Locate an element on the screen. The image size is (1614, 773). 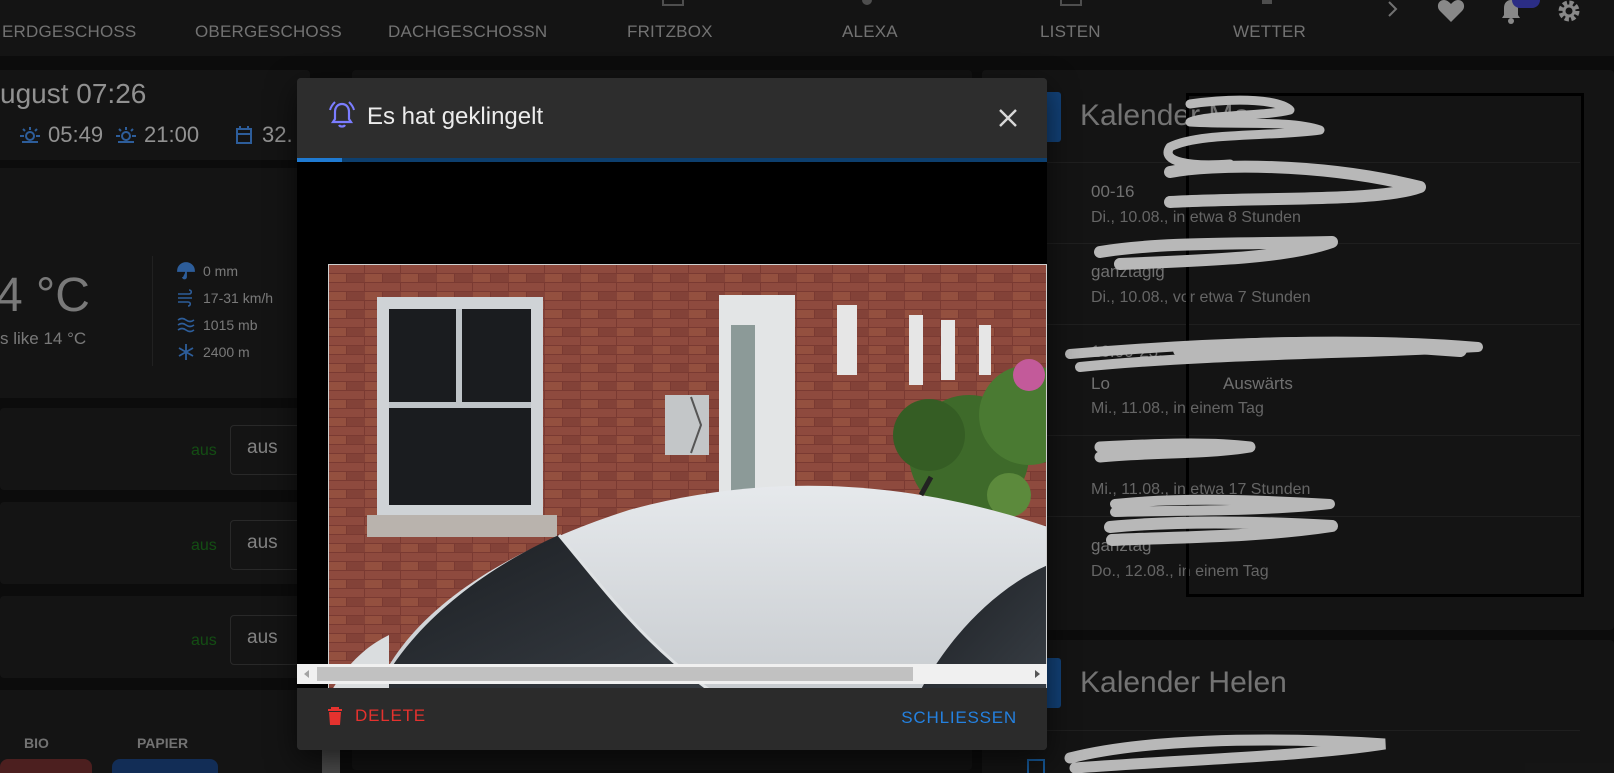
scroll-left-icon is located at coordinates (307, 674).